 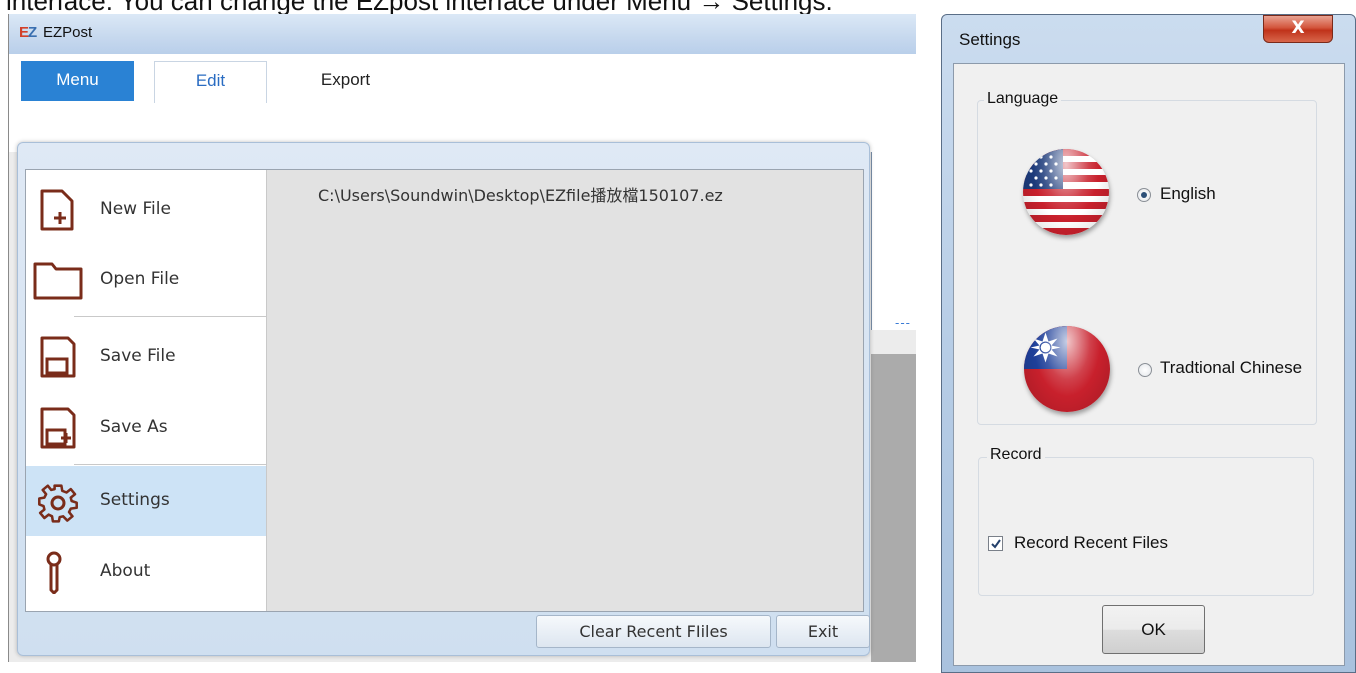 I want to click on ezpost-title: EZPost, so click(x=68, y=32).